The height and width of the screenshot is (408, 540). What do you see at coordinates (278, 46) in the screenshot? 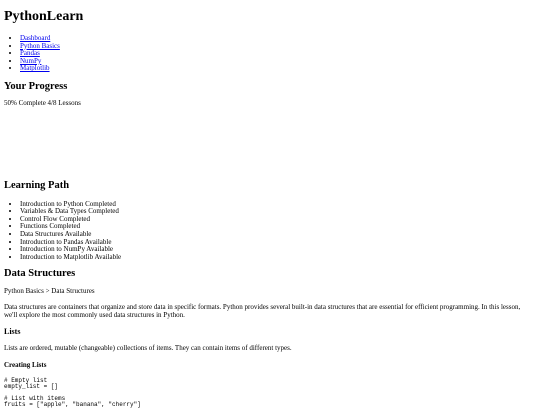
I see `nav-item-python-basics: Python Basics` at bounding box center [278, 46].